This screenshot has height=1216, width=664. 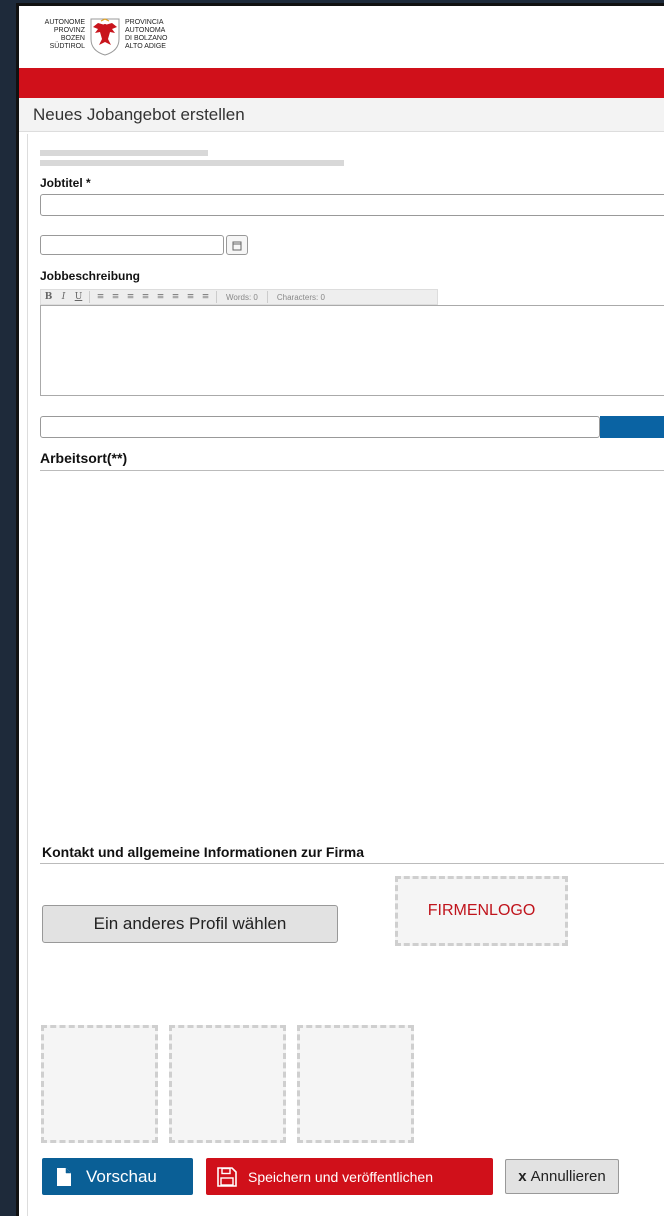 I want to click on logo-text-it: PROVINCIA AUTONOMA DI BOLZANO ALTO ADIGE, so click(x=146, y=35).